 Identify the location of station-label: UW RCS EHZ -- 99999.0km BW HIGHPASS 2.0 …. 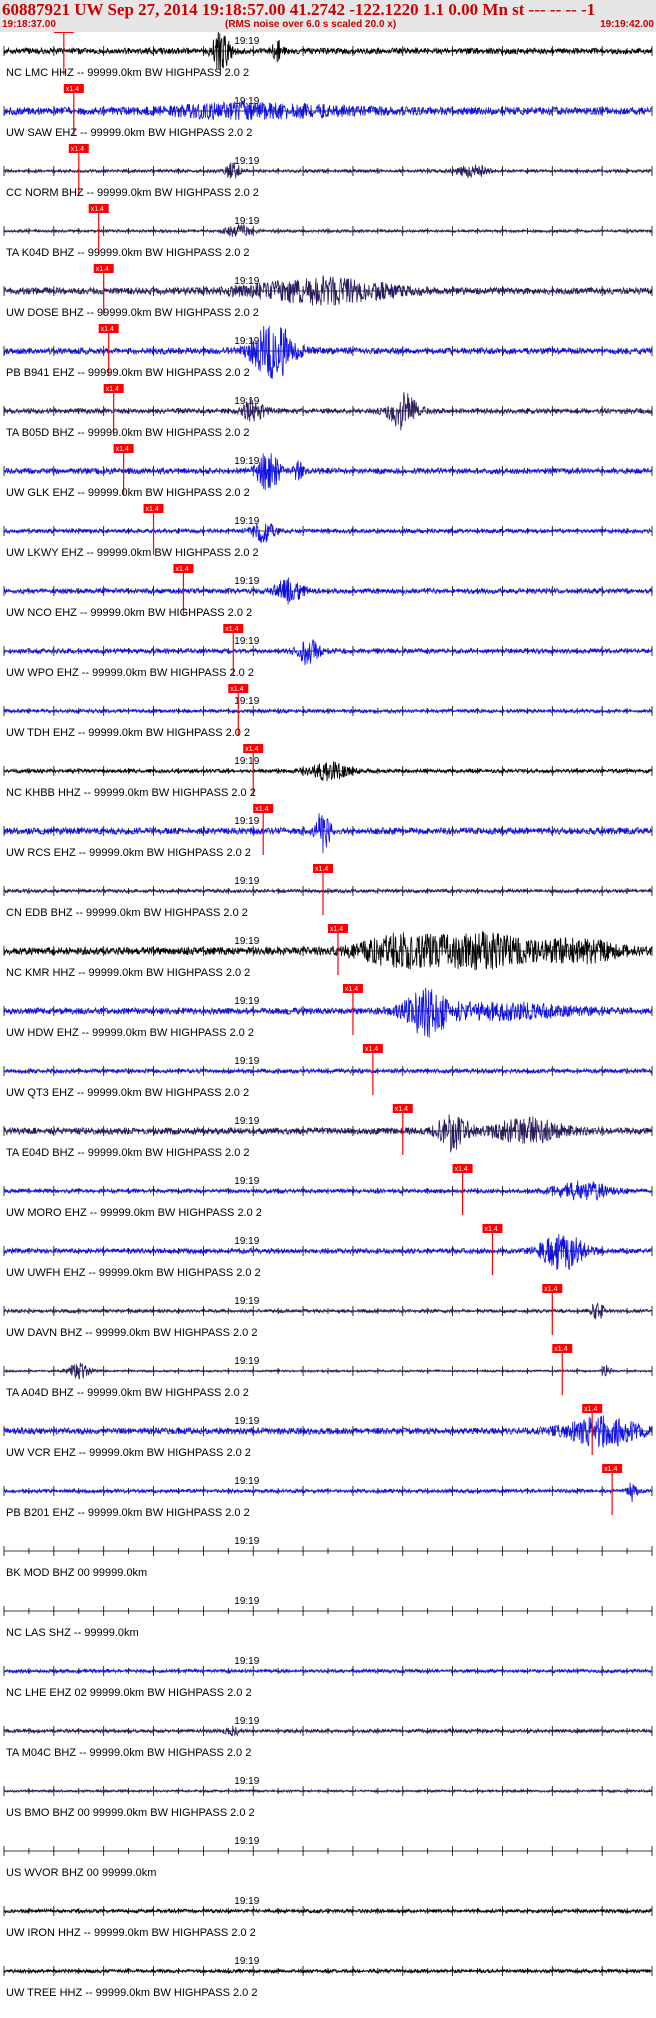
(128, 853).